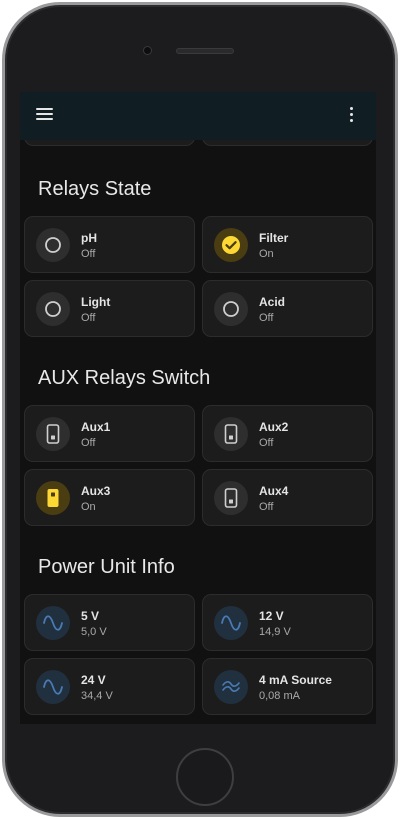 The image size is (400, 819). What do you see at coordinates (279, 696) in the screenshot?
I see `card-state: 0,08 mA` at bounding box center [279, 696].